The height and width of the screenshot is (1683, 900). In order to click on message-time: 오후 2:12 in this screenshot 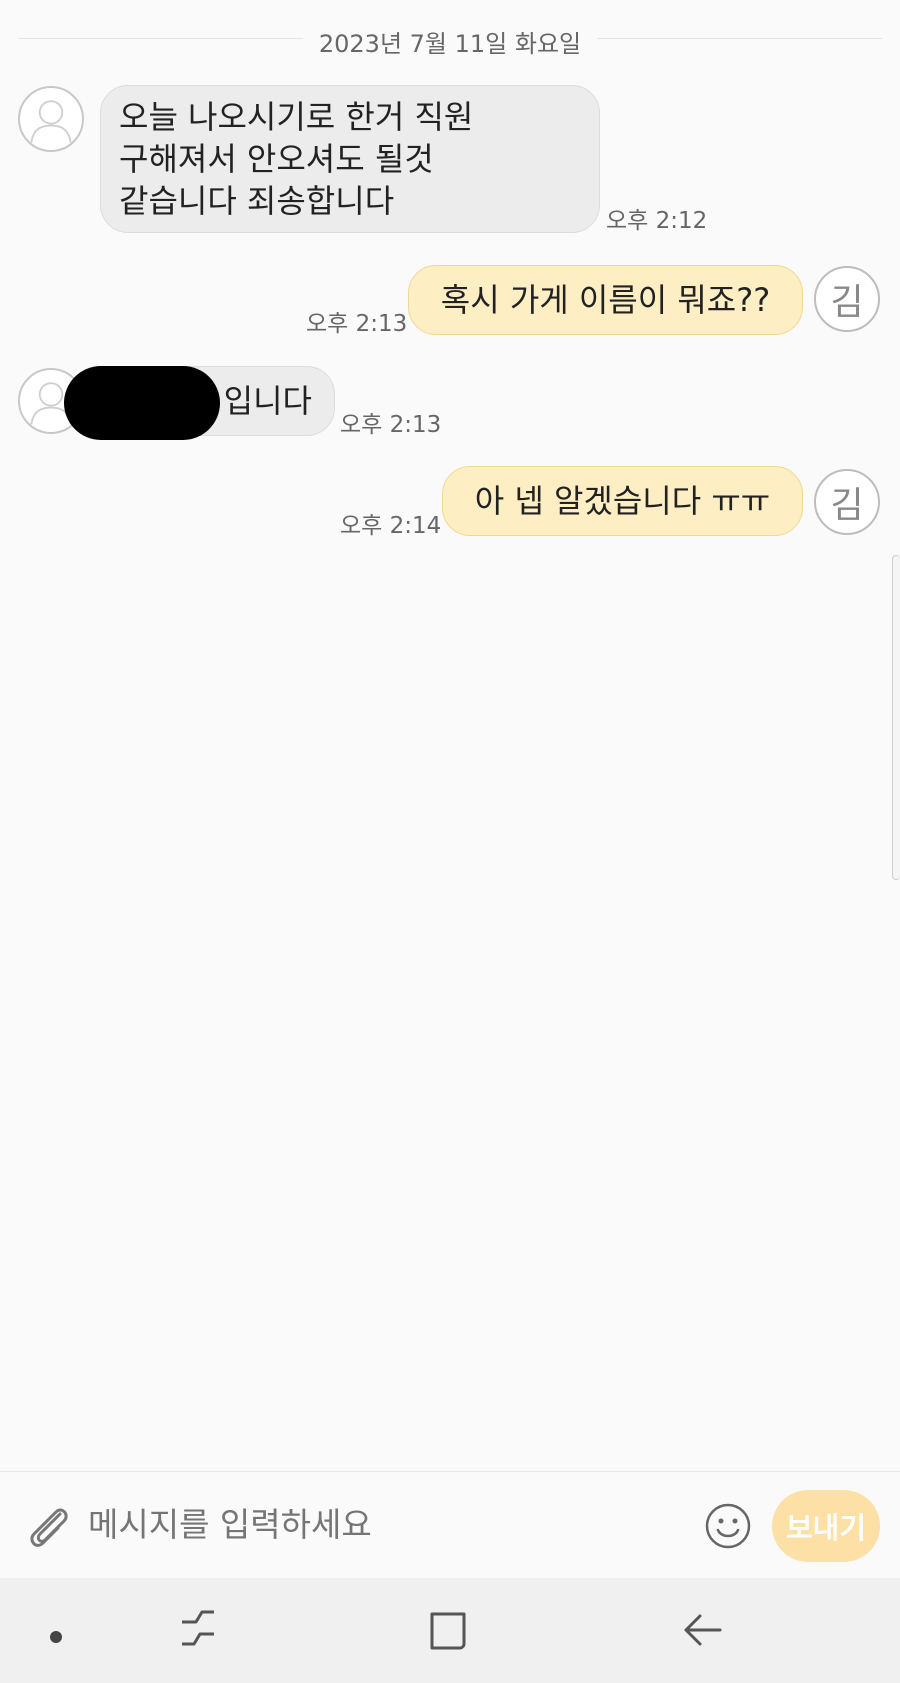, I will do `click(657, 221)`.